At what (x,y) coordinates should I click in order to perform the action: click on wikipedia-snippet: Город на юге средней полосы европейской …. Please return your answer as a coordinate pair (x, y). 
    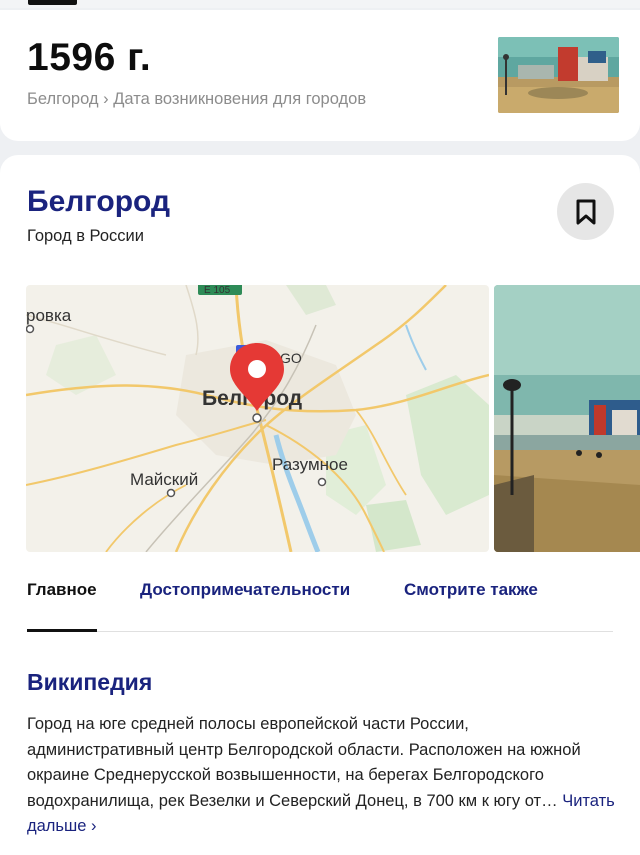
    Looking at the image, I should click on (304, 762).